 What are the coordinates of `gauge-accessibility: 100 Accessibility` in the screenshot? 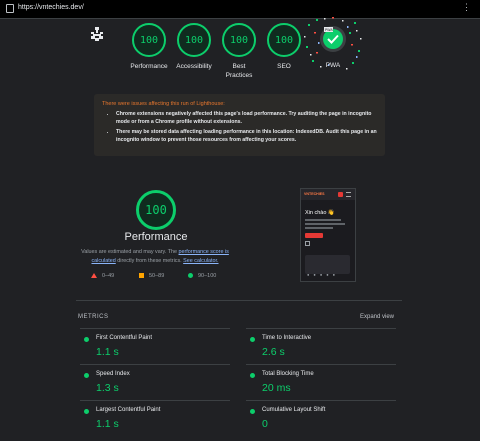 It's located at (194, 47).